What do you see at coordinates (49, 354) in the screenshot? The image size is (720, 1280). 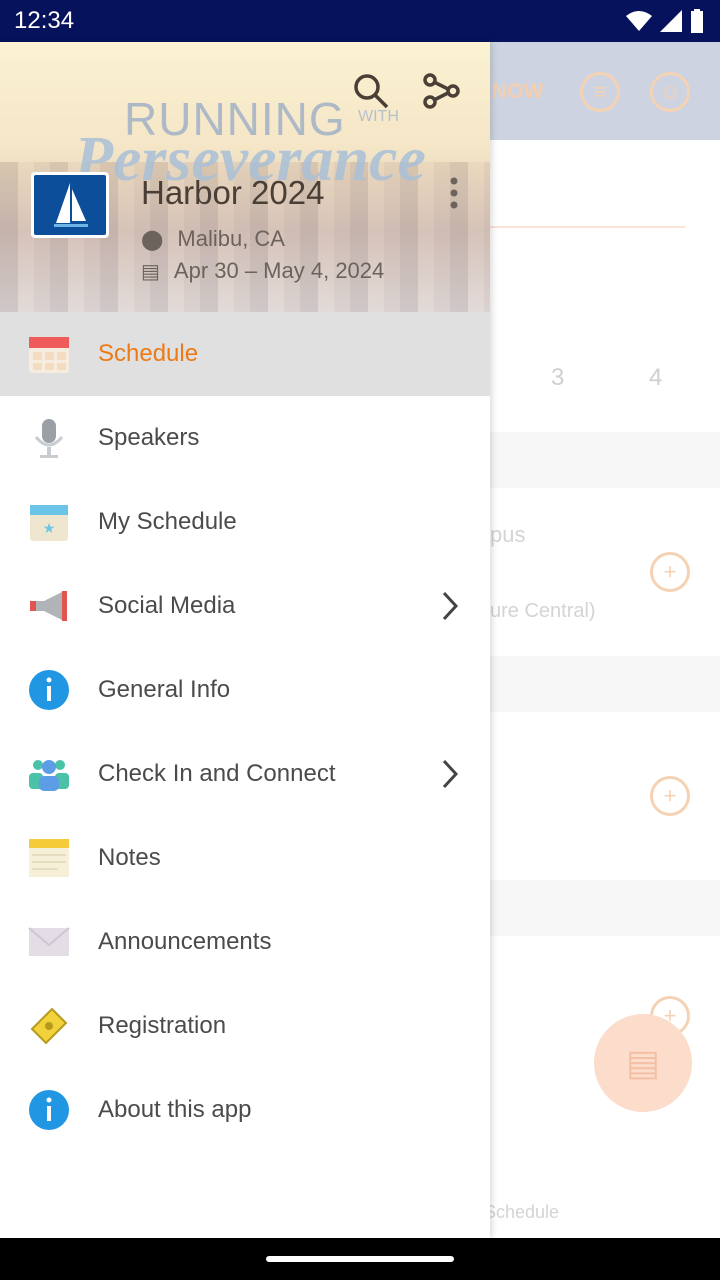 I see `calendar-icon` at bounding box center [49, 354].